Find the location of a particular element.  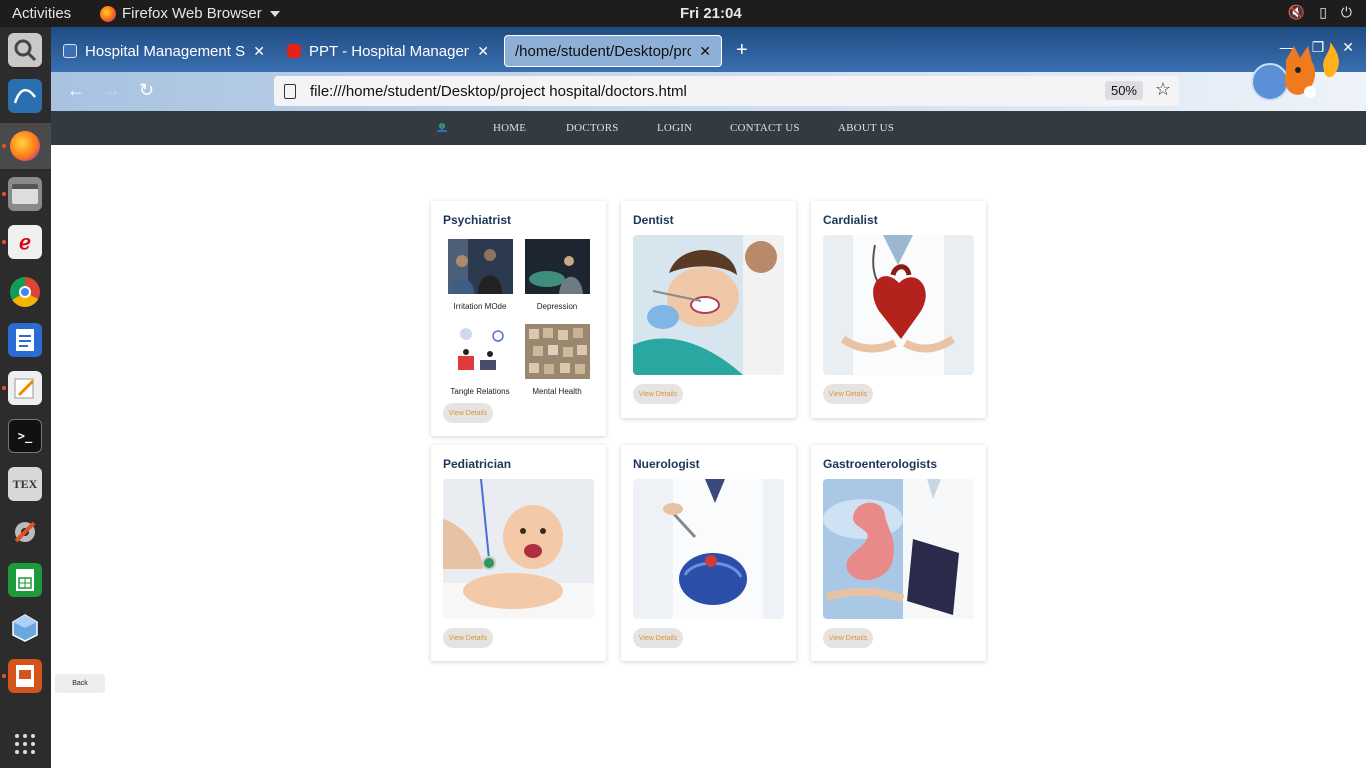

nav-login-link: LOGIN is located at coordinates (674, 128).